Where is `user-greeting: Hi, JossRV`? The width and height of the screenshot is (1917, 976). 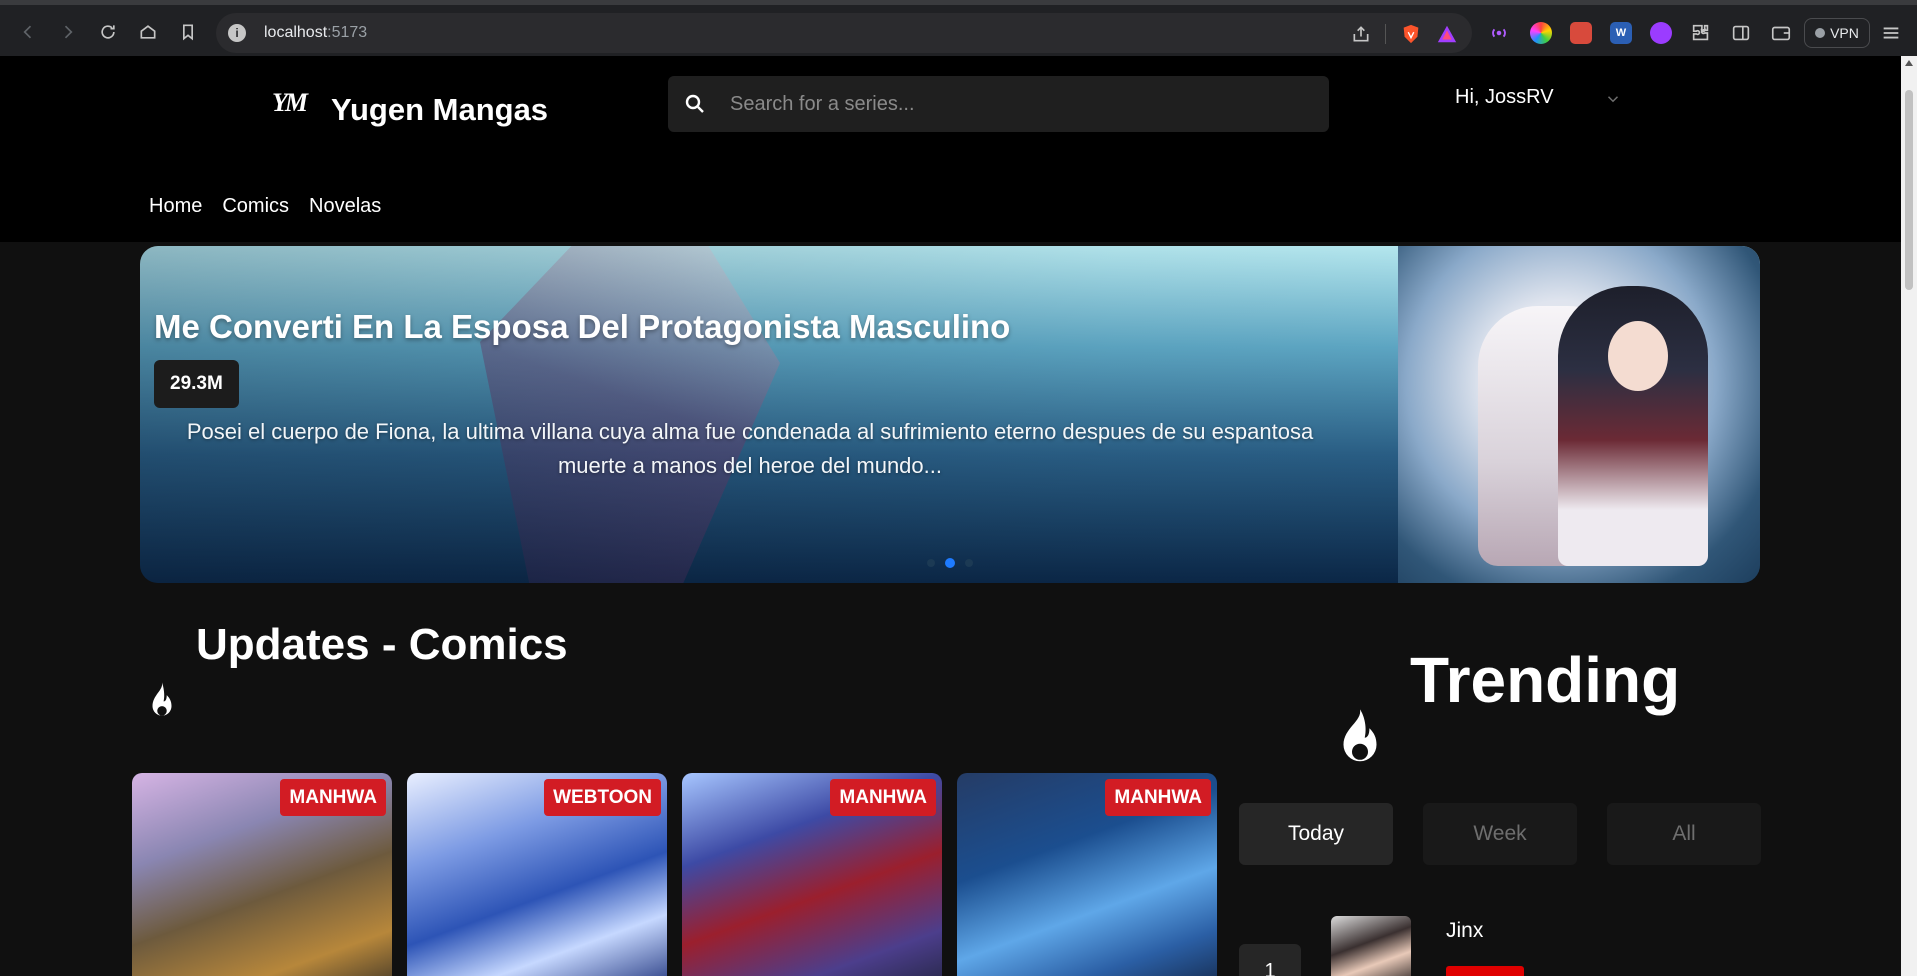
user-greeting: Hi, JossRV is located at coordinates (1504, 97).